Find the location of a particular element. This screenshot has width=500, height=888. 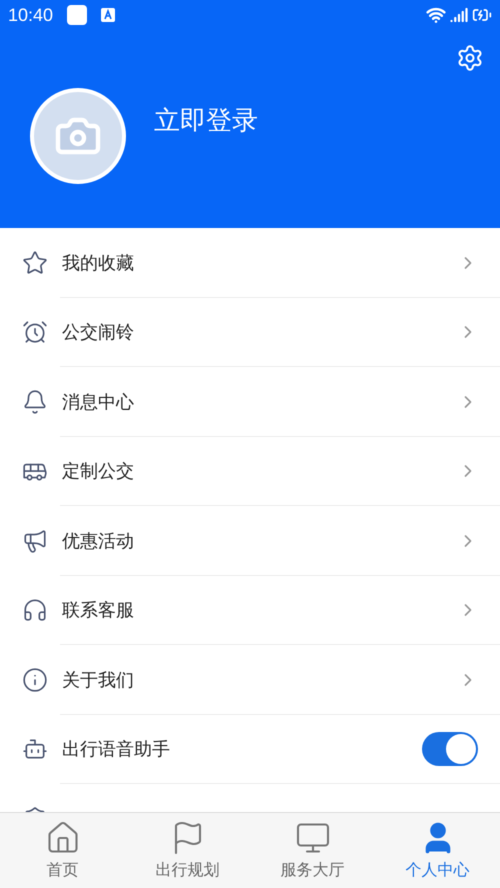

menu-item-label: 定制公交 is located at coordinates (253, 471).